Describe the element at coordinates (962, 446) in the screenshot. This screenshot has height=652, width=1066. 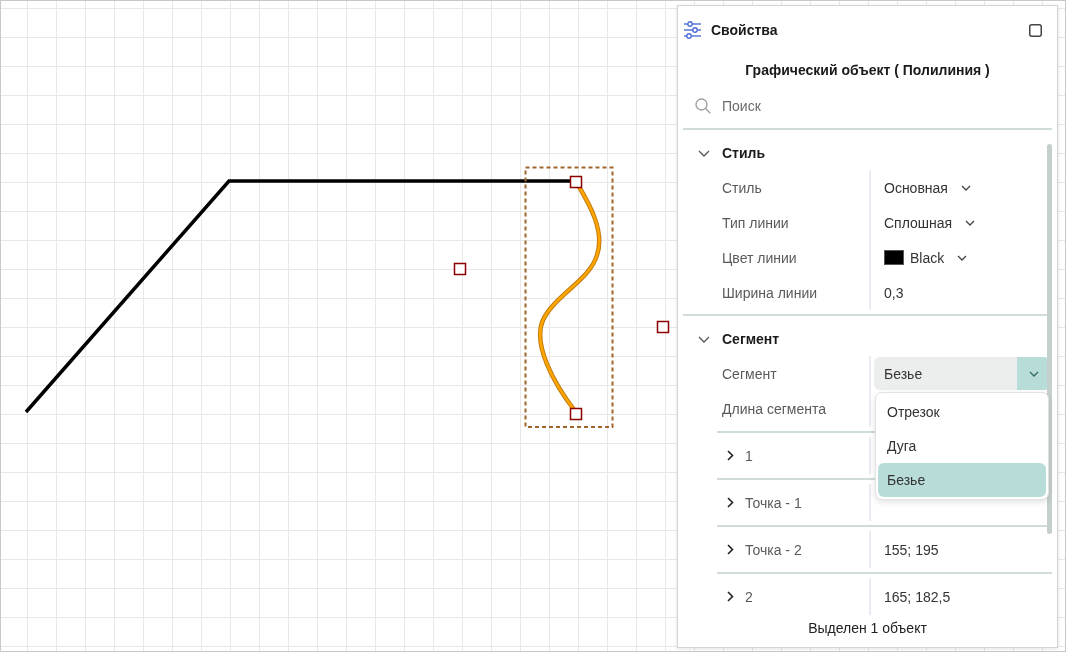
I see `dropdown-option: Дуга` at that location.